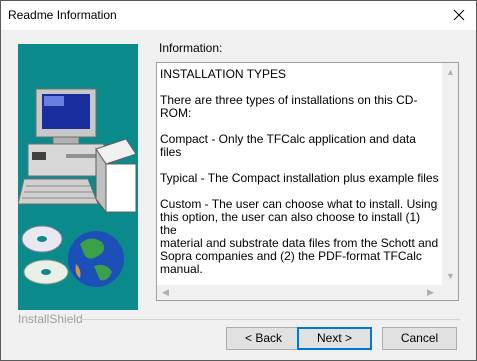  Describe the element at coordinates (430, 292) in the screenshot. I see `scroll-right-icon: ▶` at that location.